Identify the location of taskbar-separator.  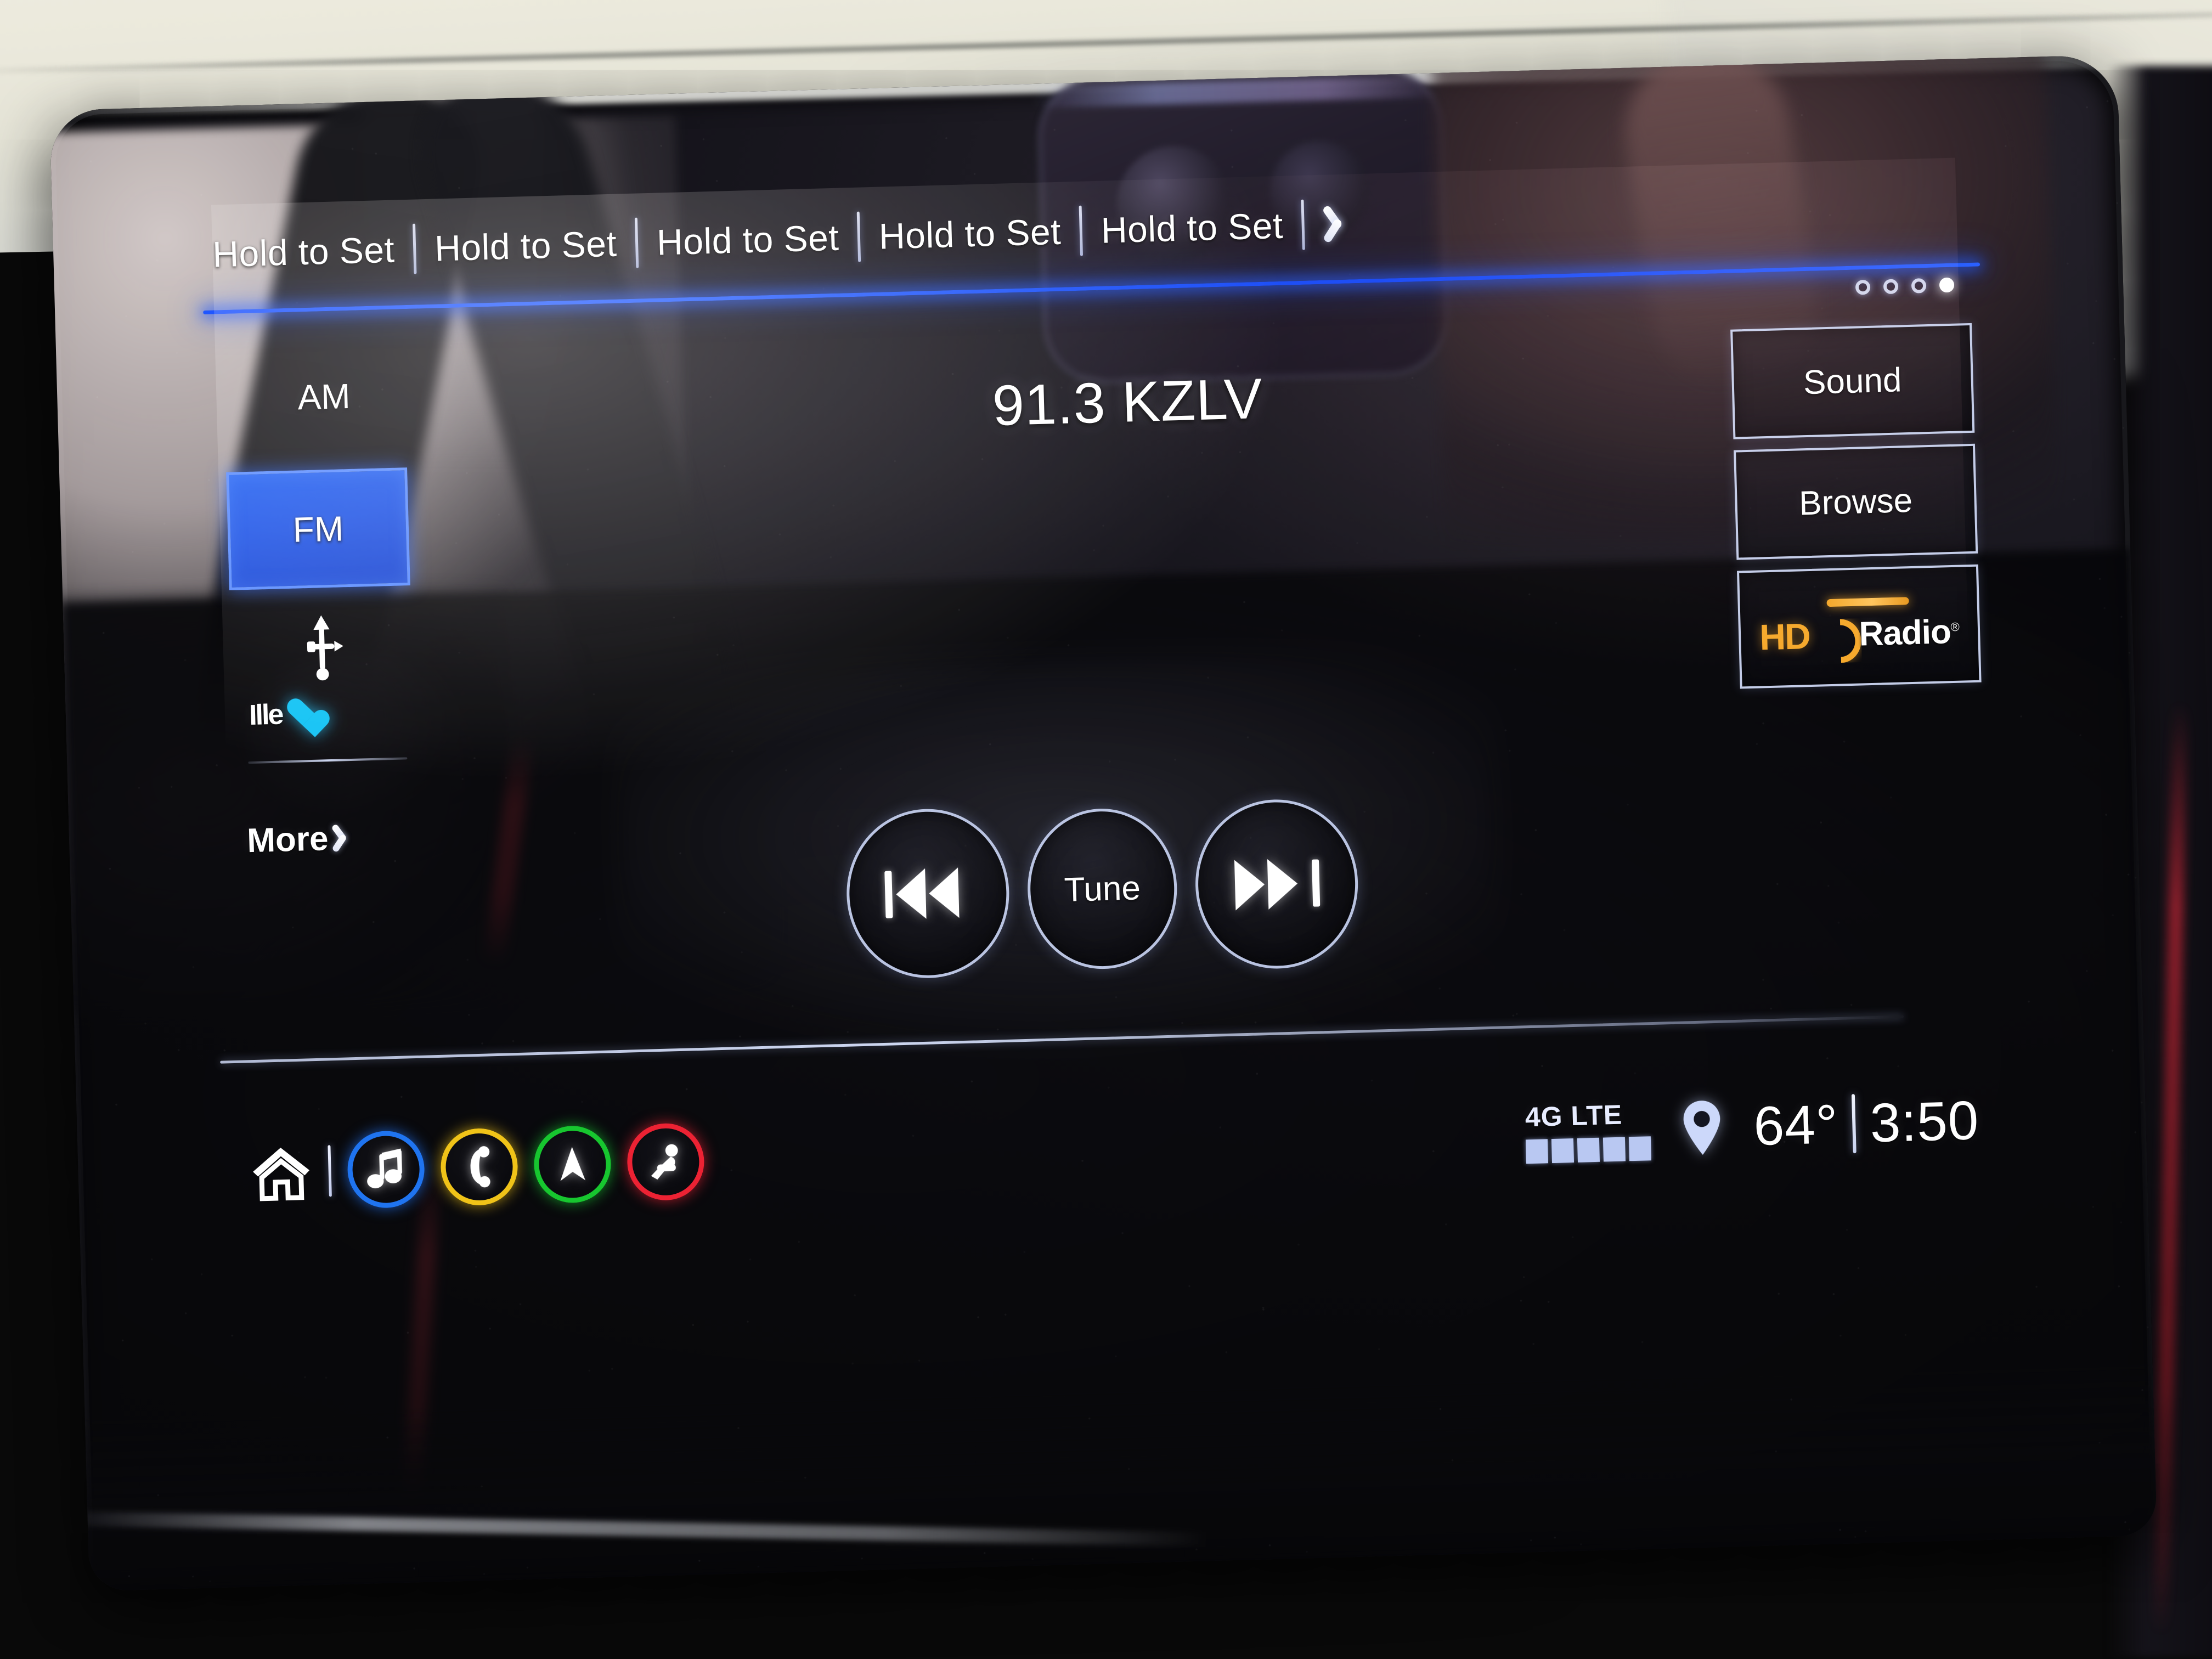
(330, 1171).